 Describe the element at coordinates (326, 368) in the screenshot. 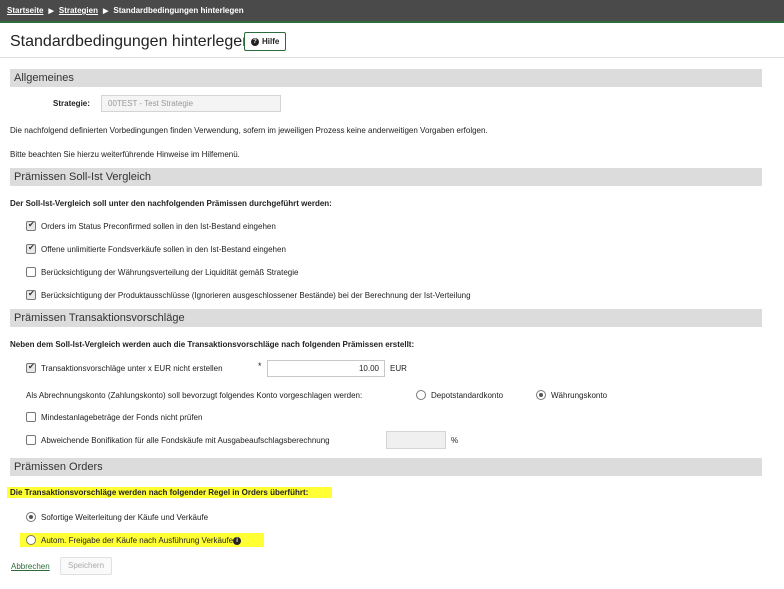

I see `min-amount-input: 10.00` at that location.